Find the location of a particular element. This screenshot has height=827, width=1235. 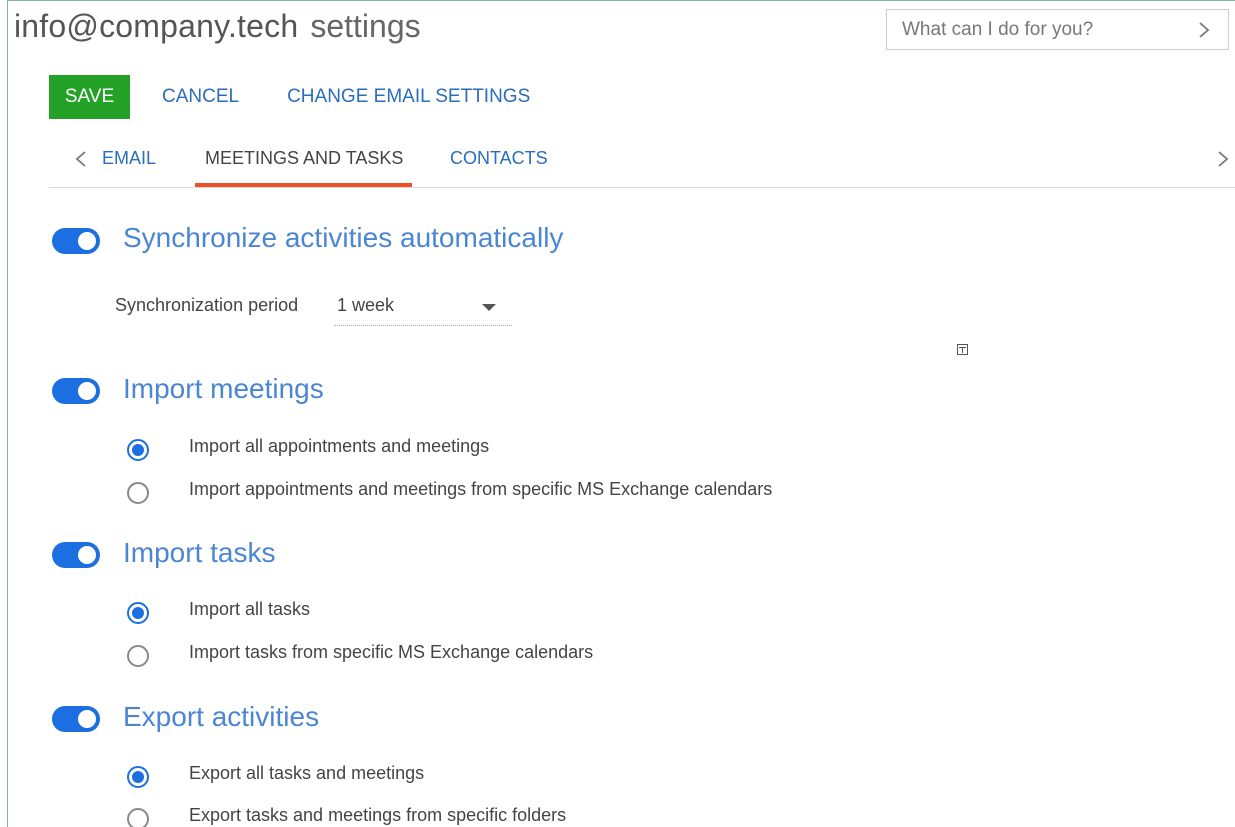

sync-period-label: Synchronization period is located at coordinates (207, 305).